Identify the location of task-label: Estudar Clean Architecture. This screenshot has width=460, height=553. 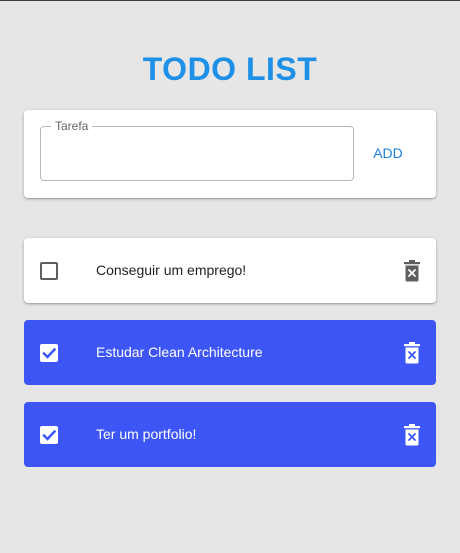
(179, 352).